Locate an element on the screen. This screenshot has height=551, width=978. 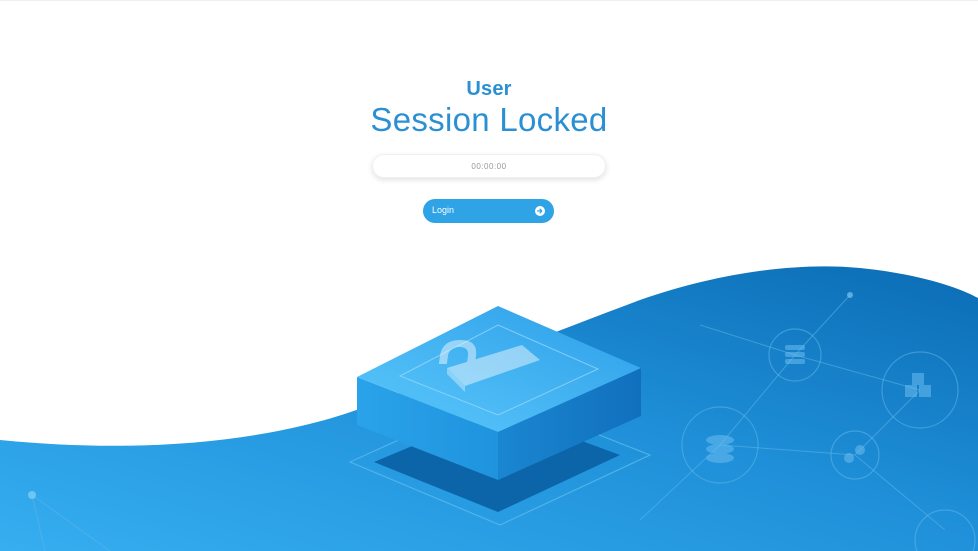
database-icon is located at coordinates (720, 440).